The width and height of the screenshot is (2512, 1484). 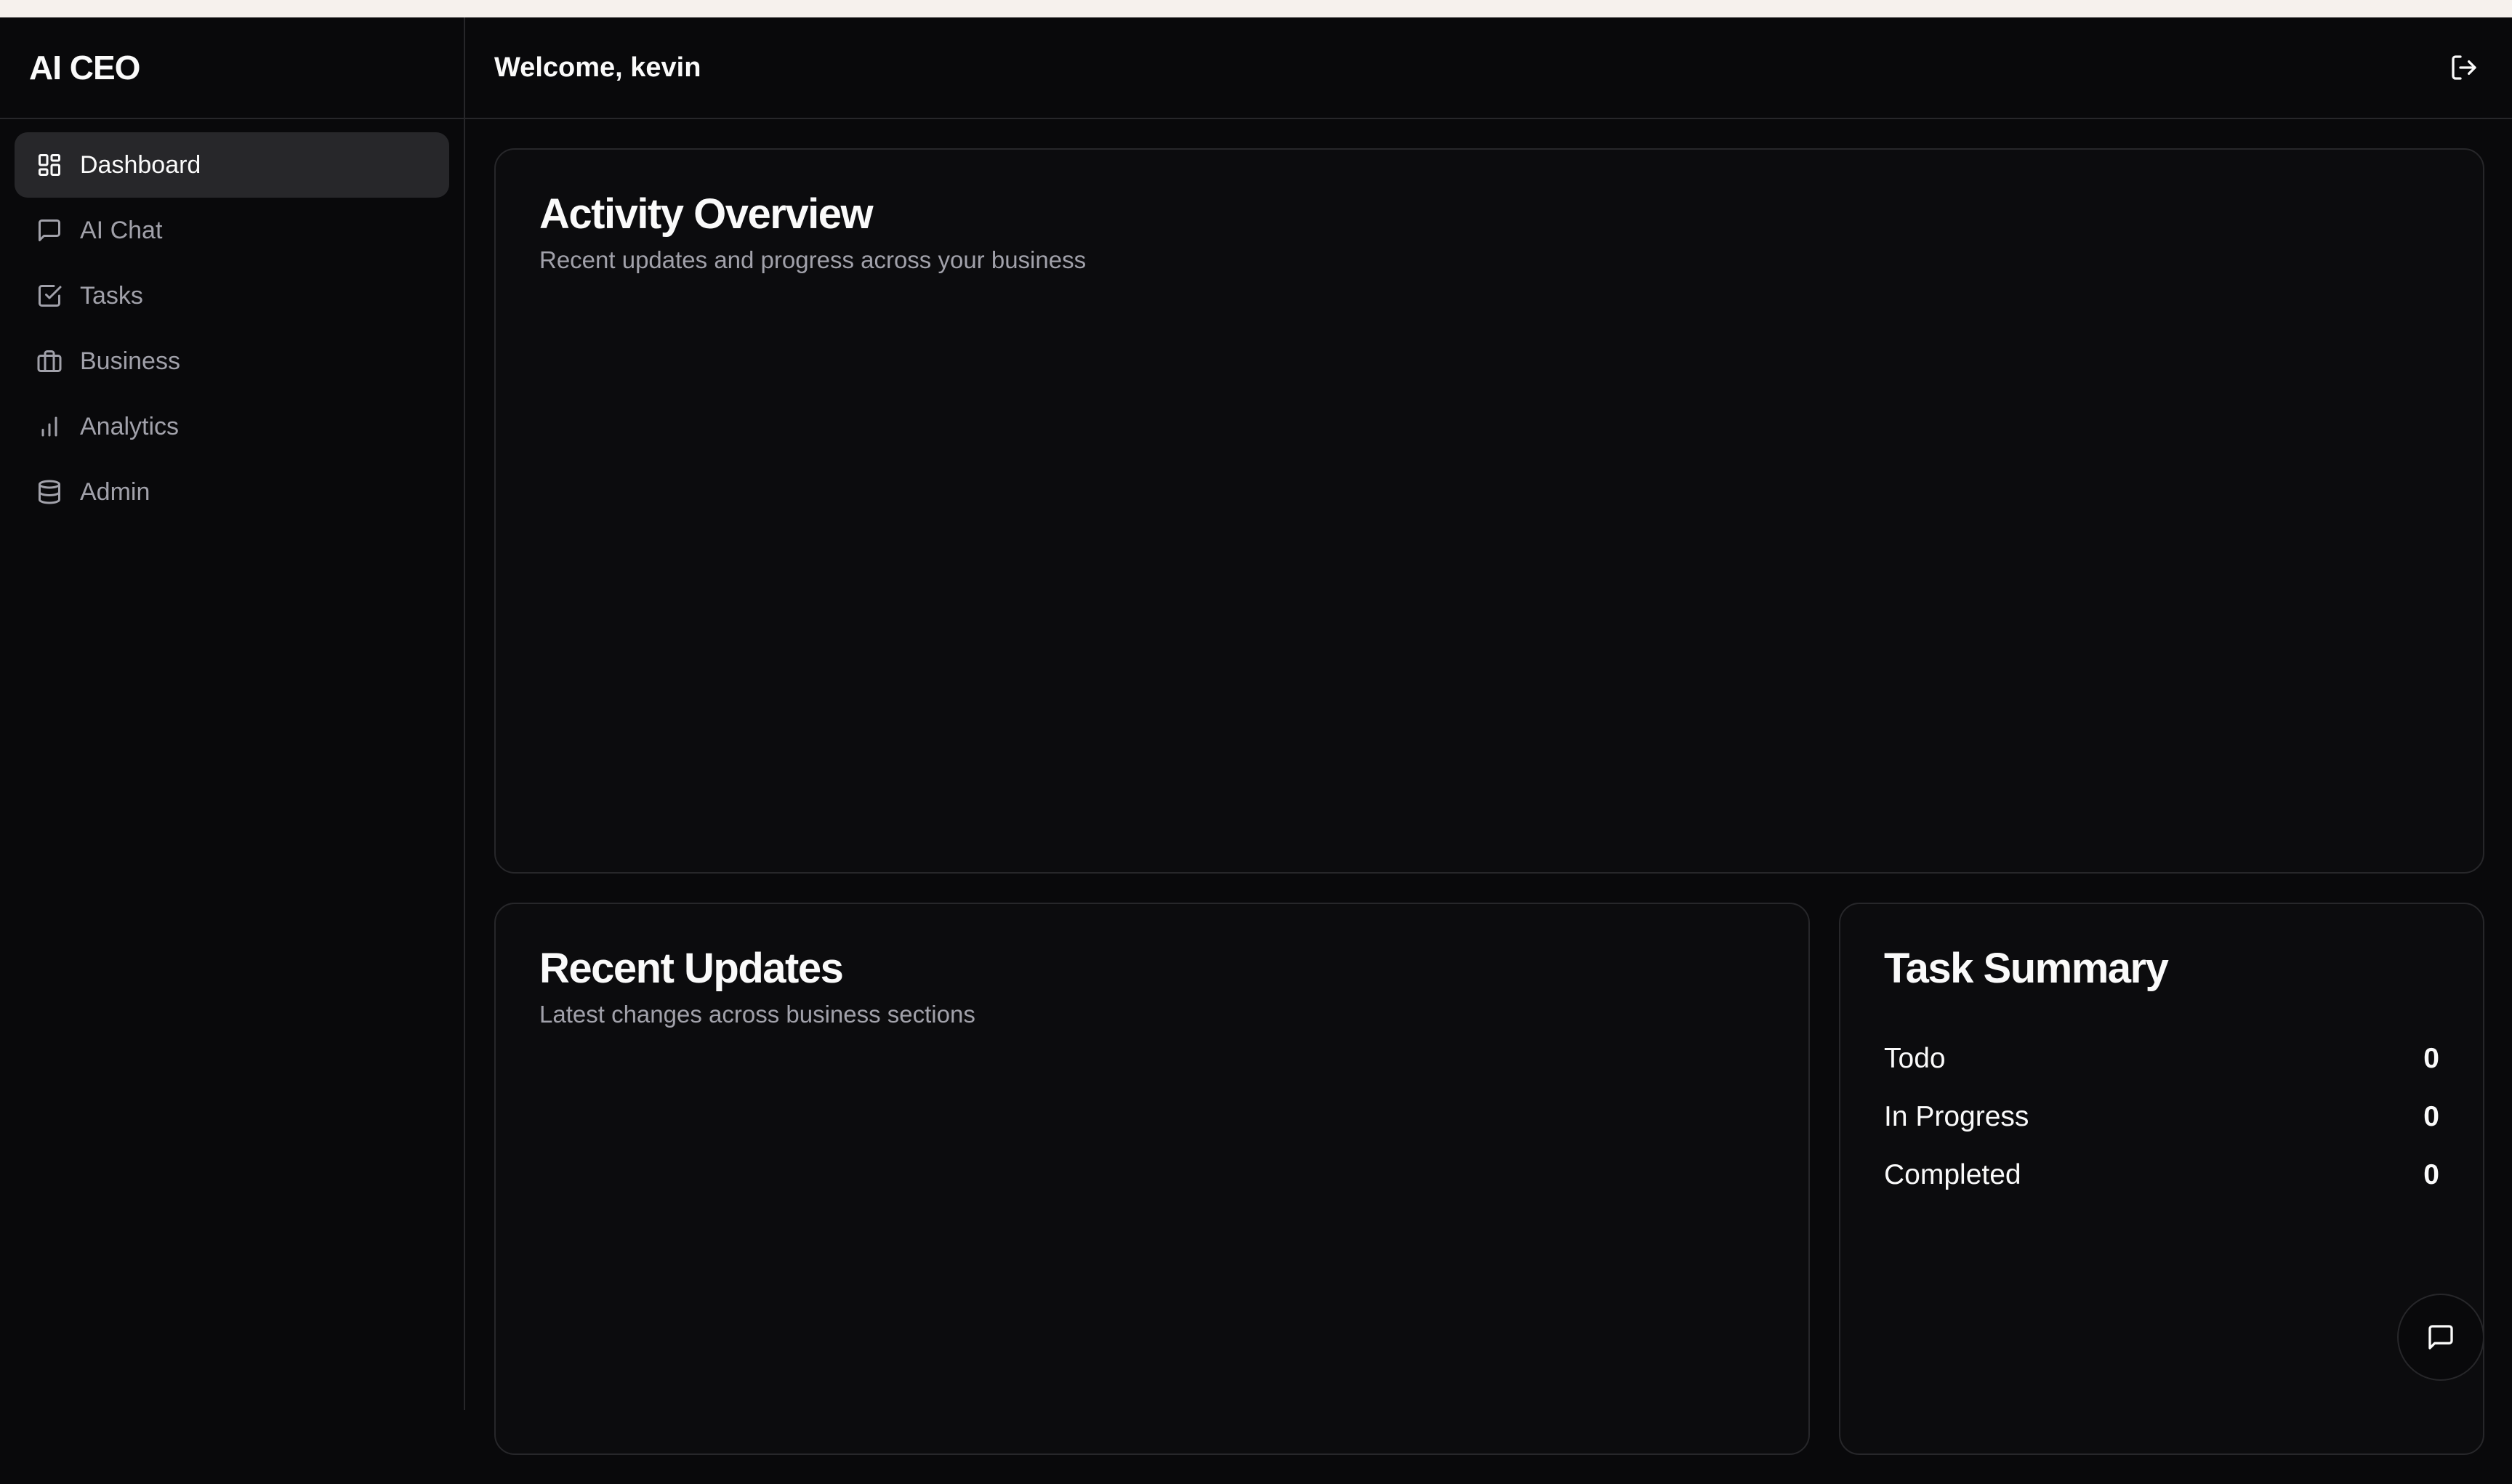 I want to click on sidebar-item-label: Tasks, so click(x=111, y=295).